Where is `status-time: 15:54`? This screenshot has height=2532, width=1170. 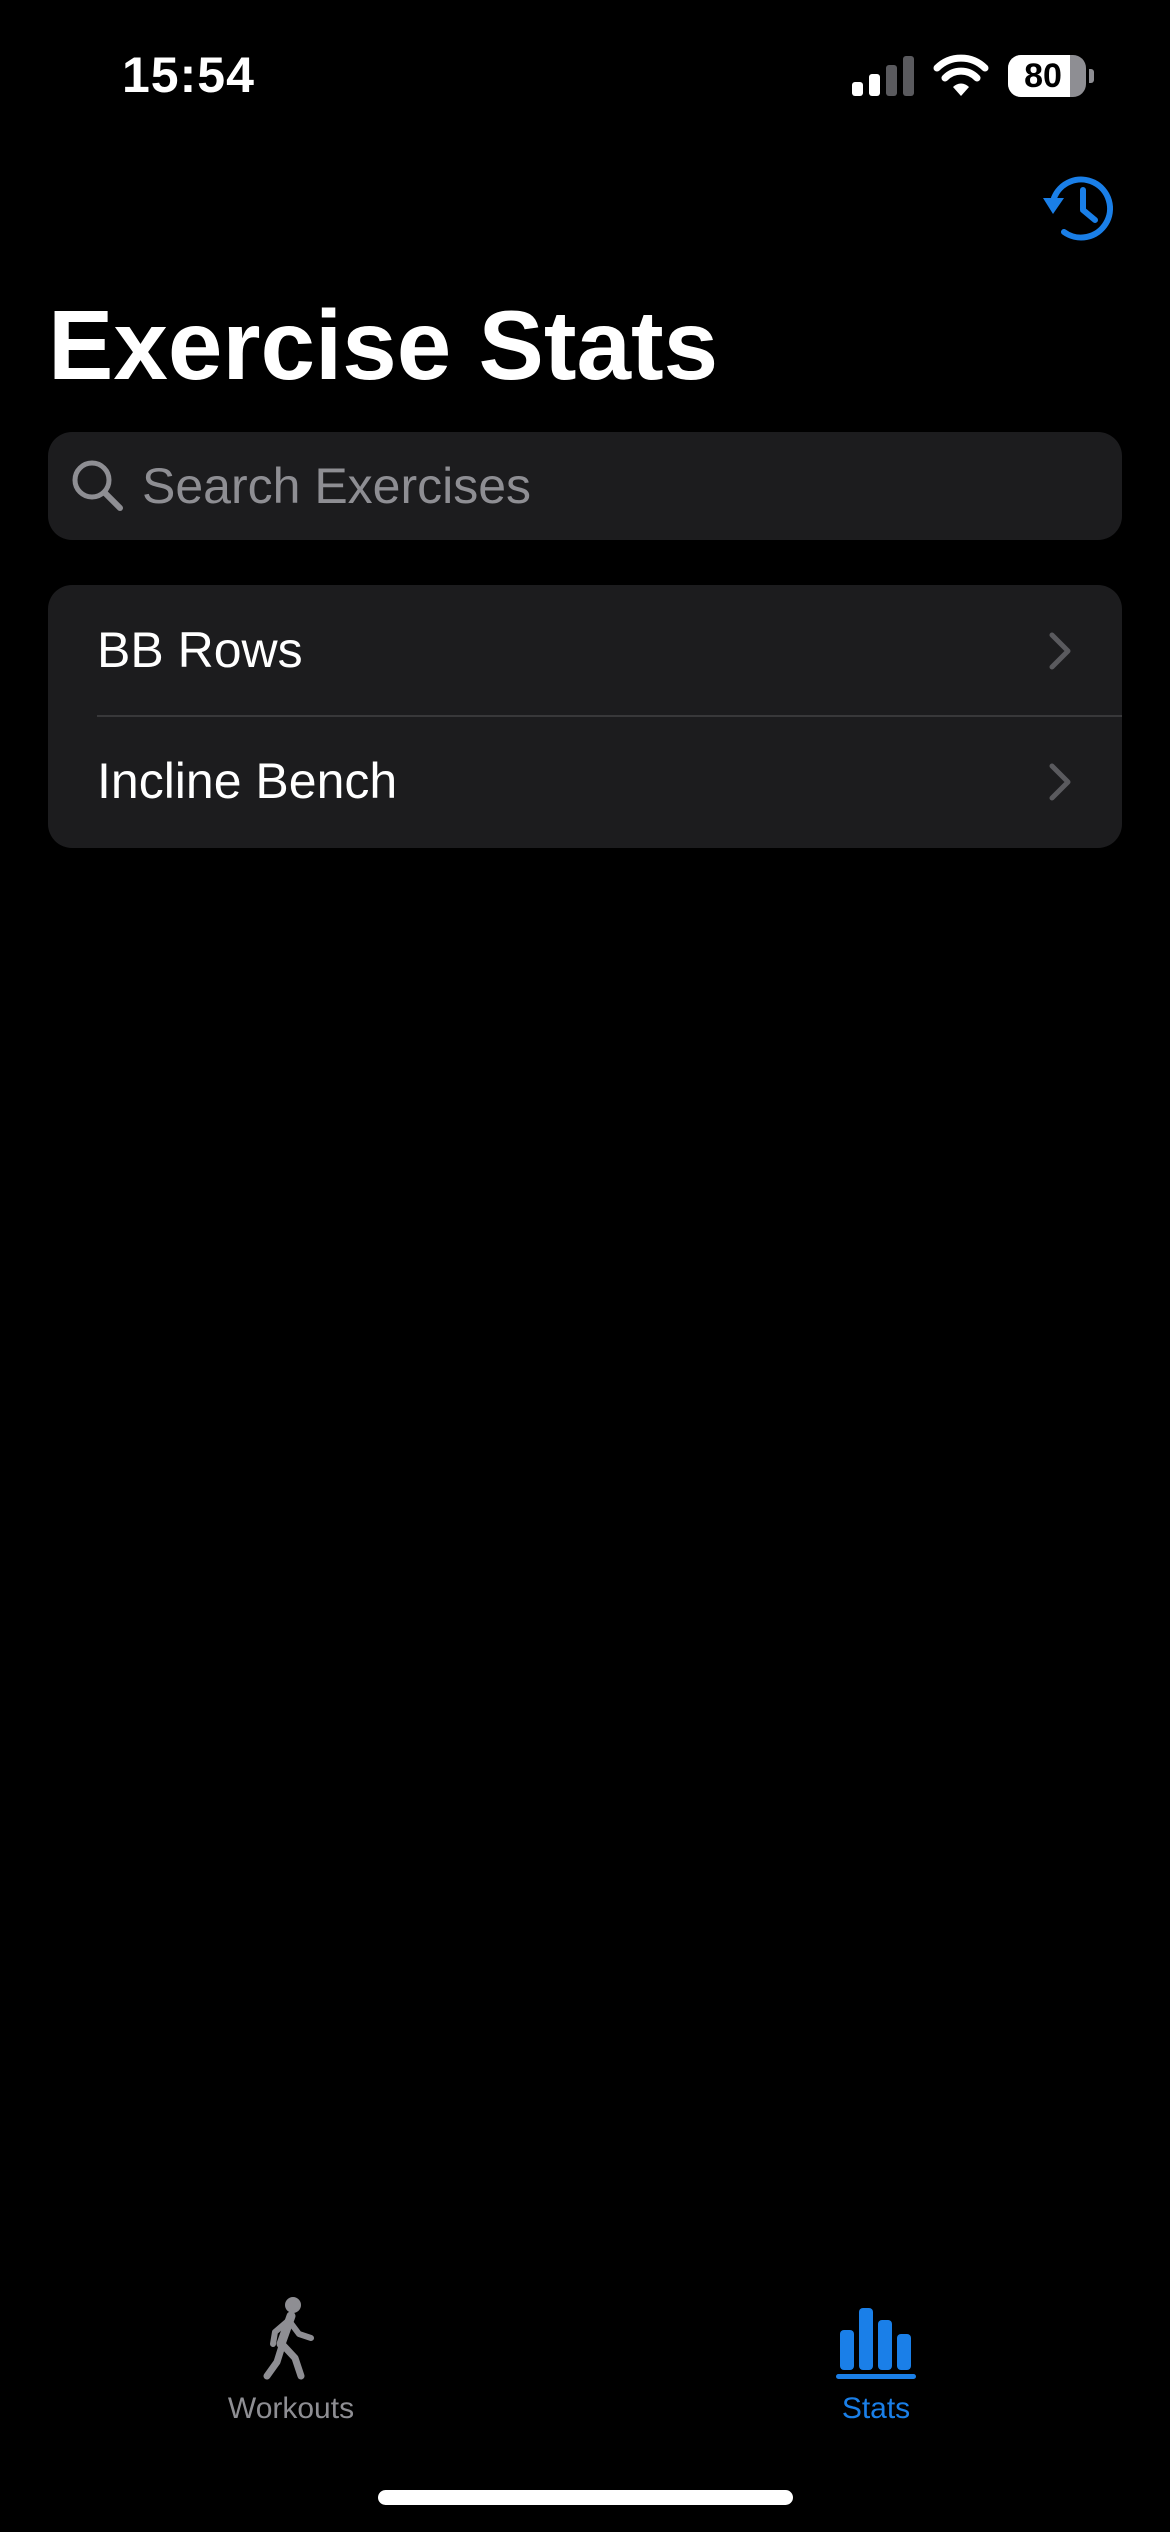 status-time: 15:54 is located at coordinates (188, 75).